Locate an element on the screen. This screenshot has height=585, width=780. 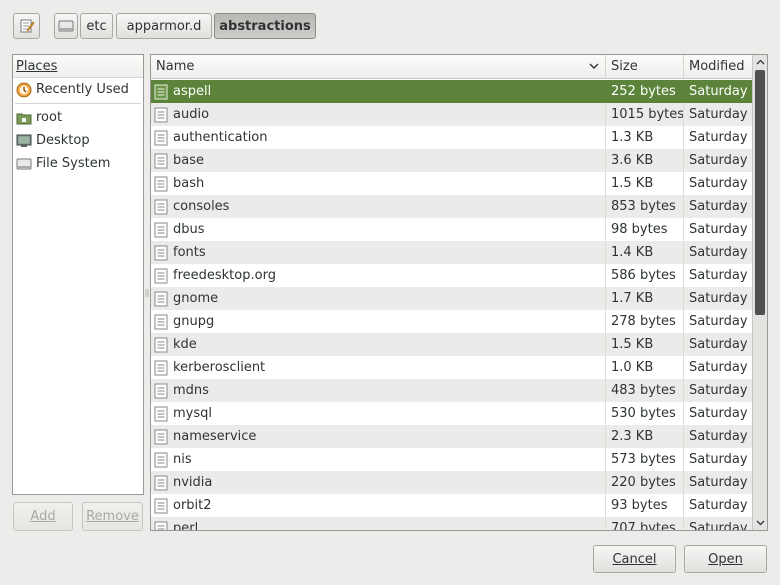
file-row: kerberosclient 1.0 KB Saturday is located at coordinates (452, 367).